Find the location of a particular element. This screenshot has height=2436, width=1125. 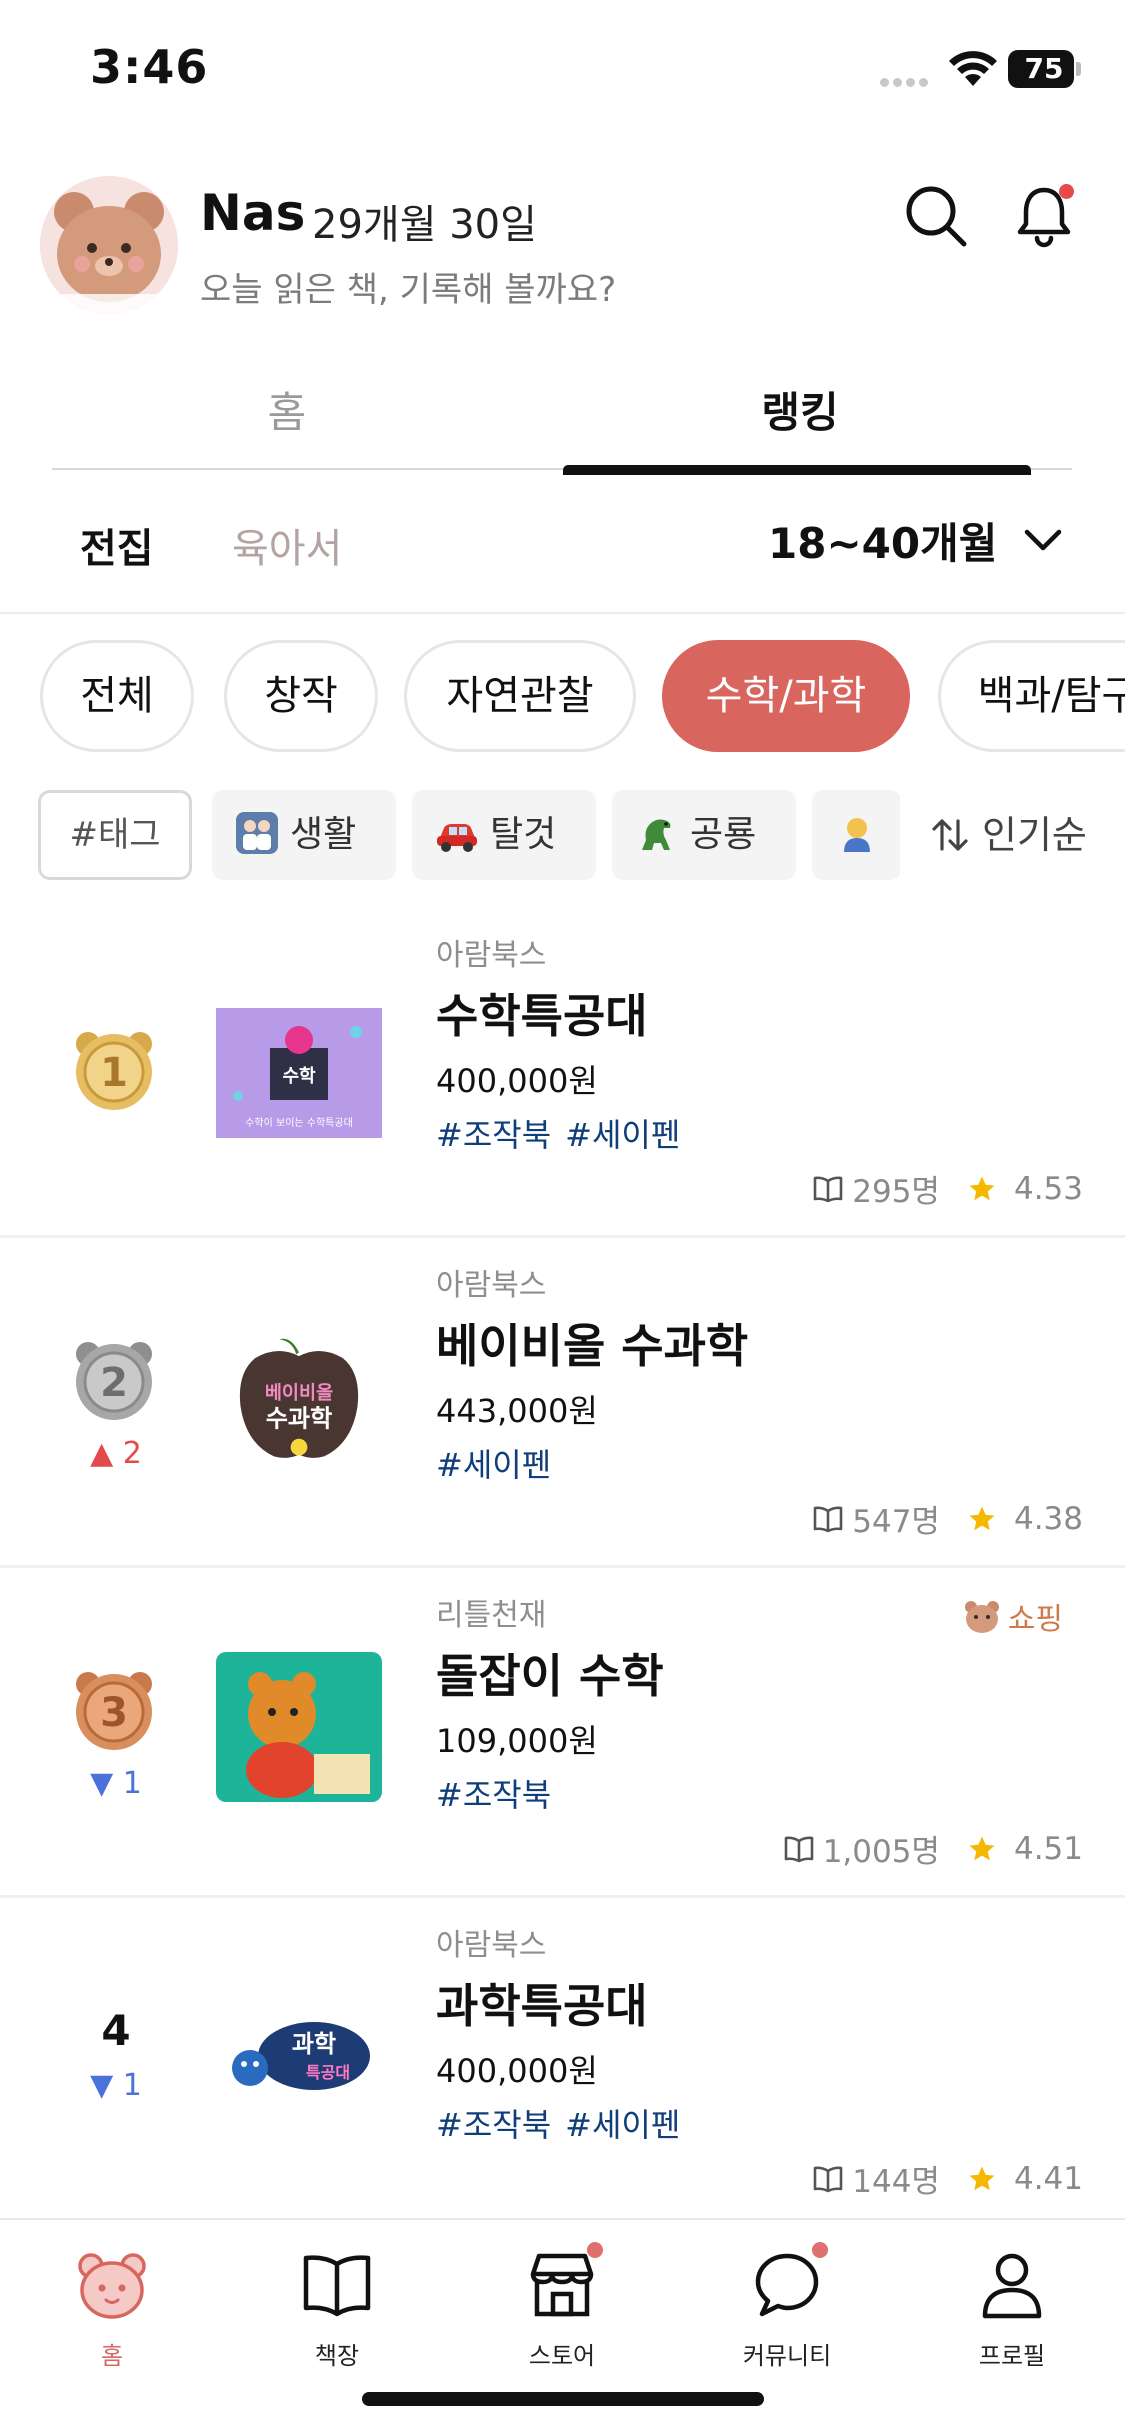

svg-text: 2 is located at coordinates (114, 1383).